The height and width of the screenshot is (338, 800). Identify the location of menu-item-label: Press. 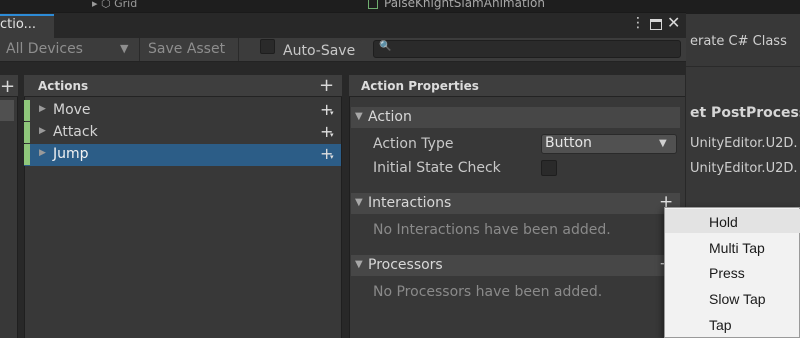
(727, 273).